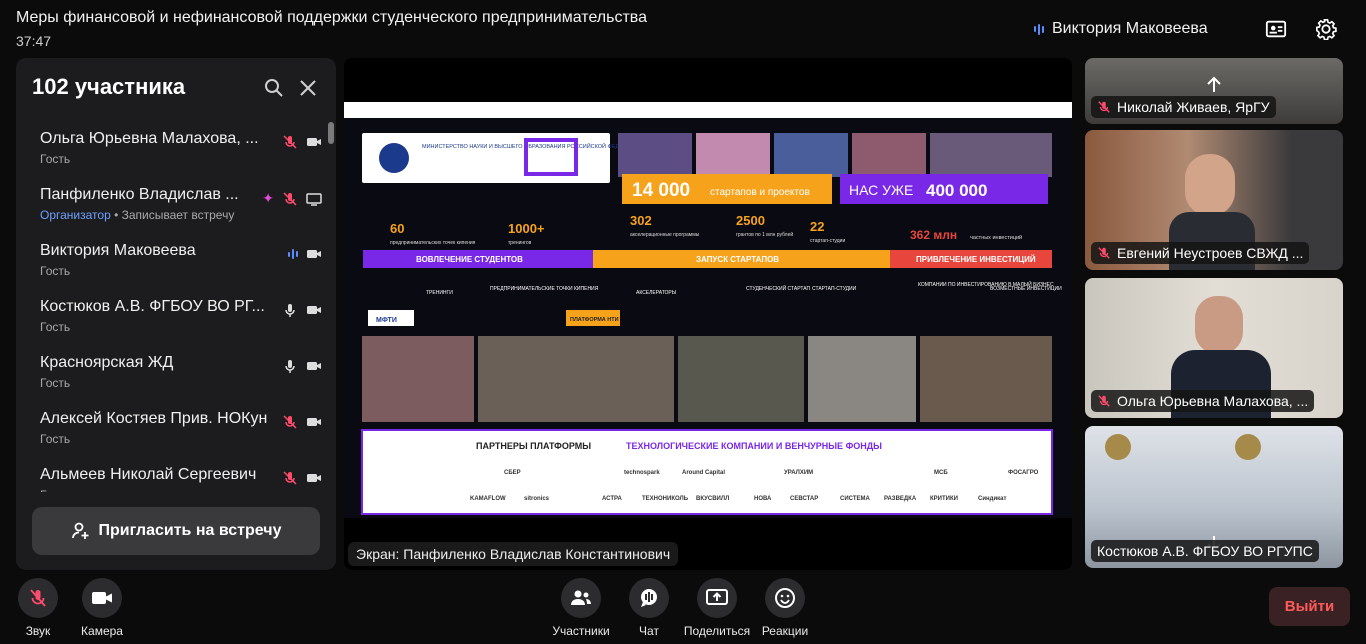  Describe the element at coordinates (154, 418) in the screenshot. I see `participant-name: Алексей Костяев Прив. НОКун` at that location.